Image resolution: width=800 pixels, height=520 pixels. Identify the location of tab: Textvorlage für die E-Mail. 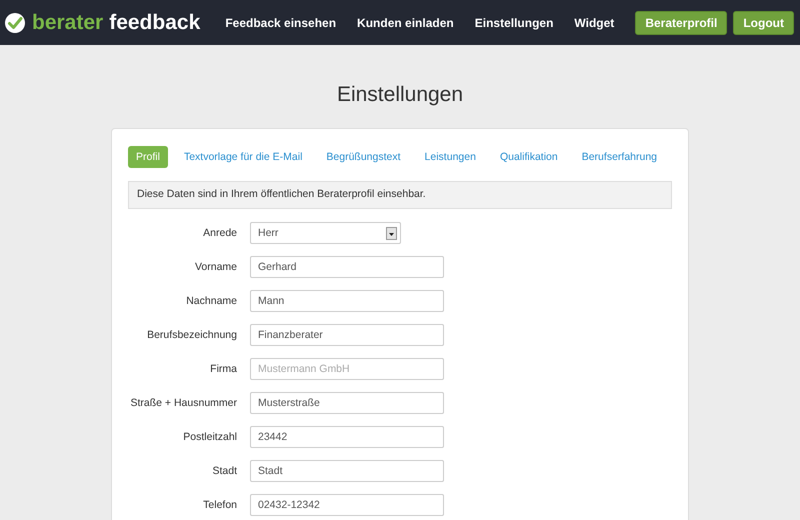
(243, 157).